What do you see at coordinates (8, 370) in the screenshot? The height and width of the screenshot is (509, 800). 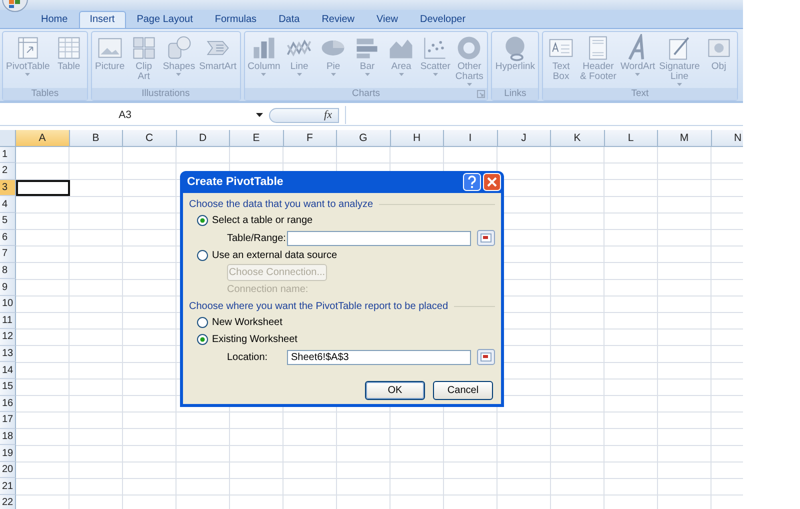 I see `row-header: 14` at bounding box center [8, 370].